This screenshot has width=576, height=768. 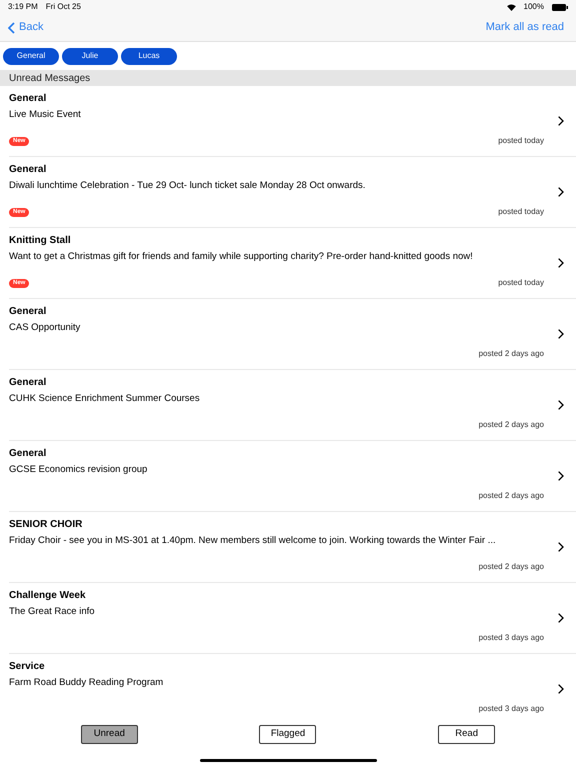 I want to click on message-text: CAS Opportunity, so click(x=45, y=328).